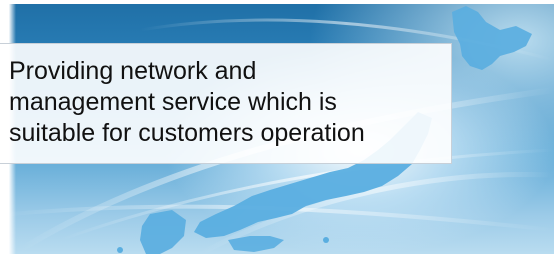 This screenshot has width=554, height=254. I want to click on hokkaido-island, so click(492, 38).